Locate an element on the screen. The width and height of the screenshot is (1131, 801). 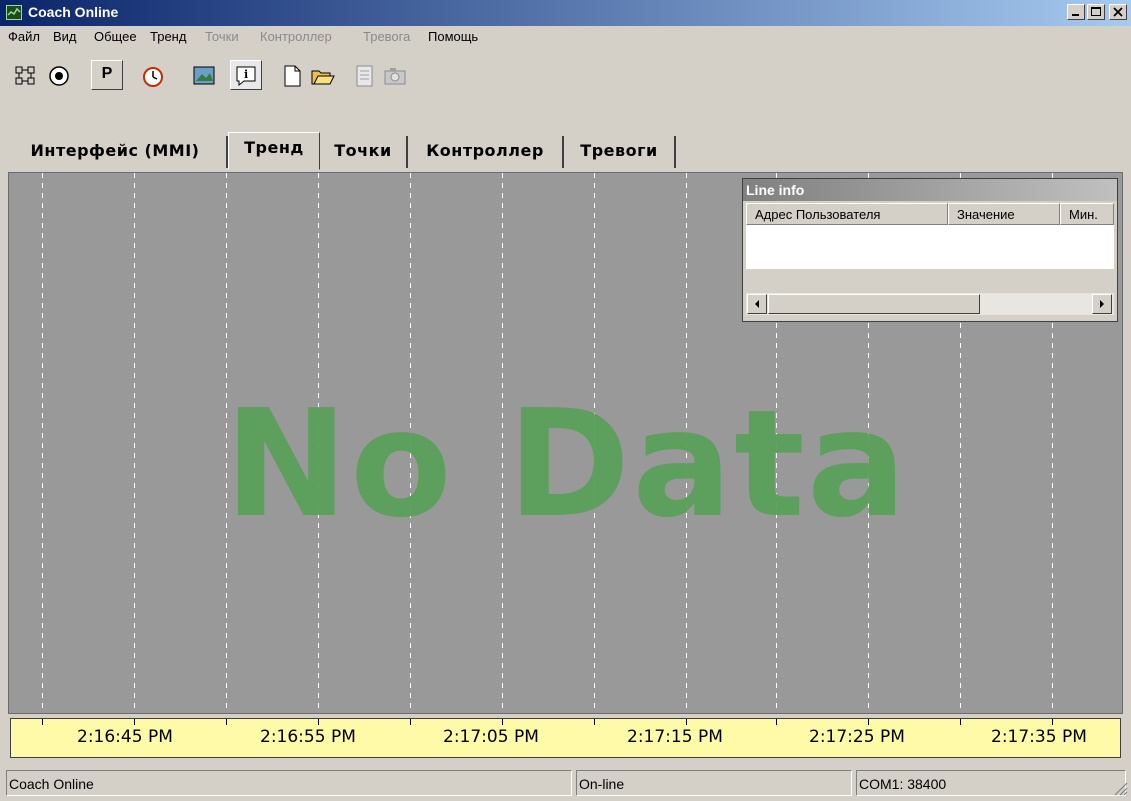
image-button is located at coordinates (204, 75).